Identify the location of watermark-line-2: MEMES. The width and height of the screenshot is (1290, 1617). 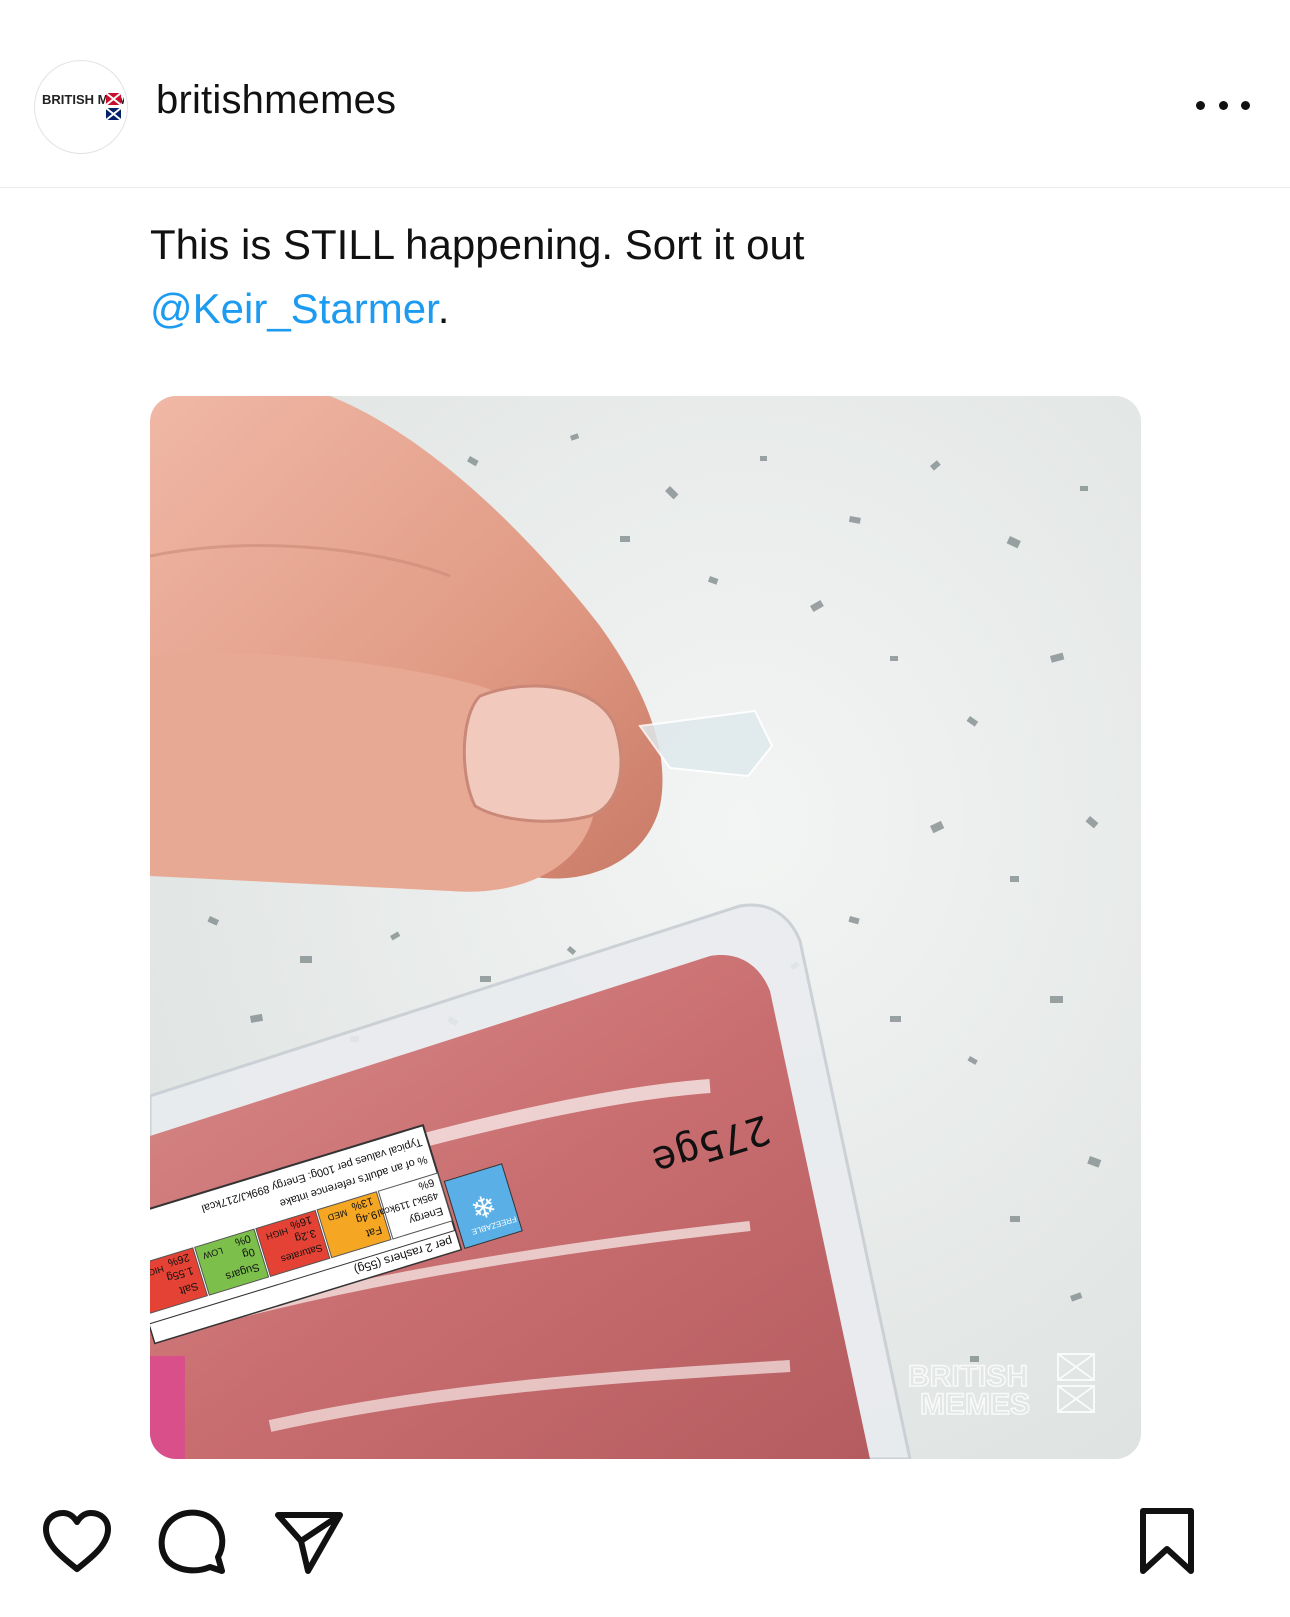
(975, 1404).